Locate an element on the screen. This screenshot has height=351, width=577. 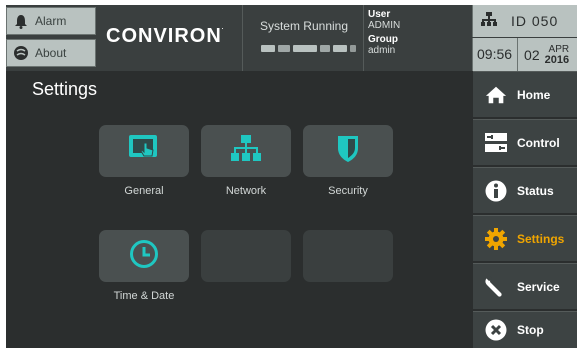
stop-icon is located at coordinates (496, 330).